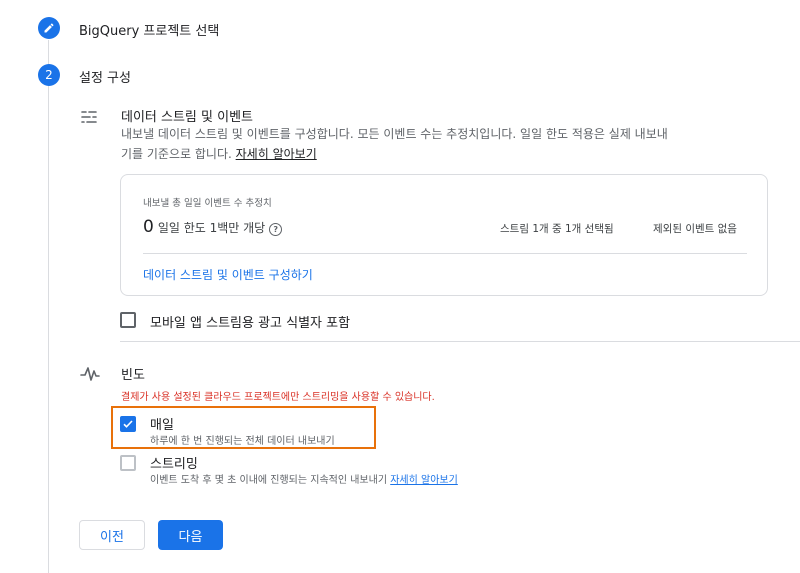  Describe the element at coordinates (149, 29) in the screenshot. I see `step-1-title: BigQuery 프로젝트 선택` at that location.